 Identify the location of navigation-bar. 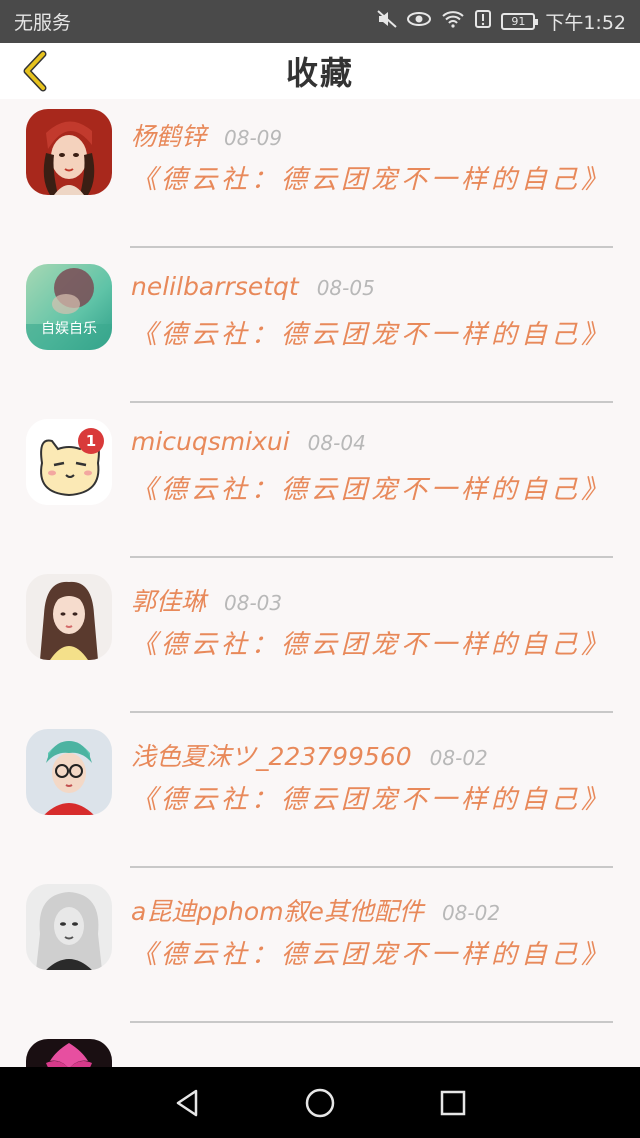
(320, 1102).